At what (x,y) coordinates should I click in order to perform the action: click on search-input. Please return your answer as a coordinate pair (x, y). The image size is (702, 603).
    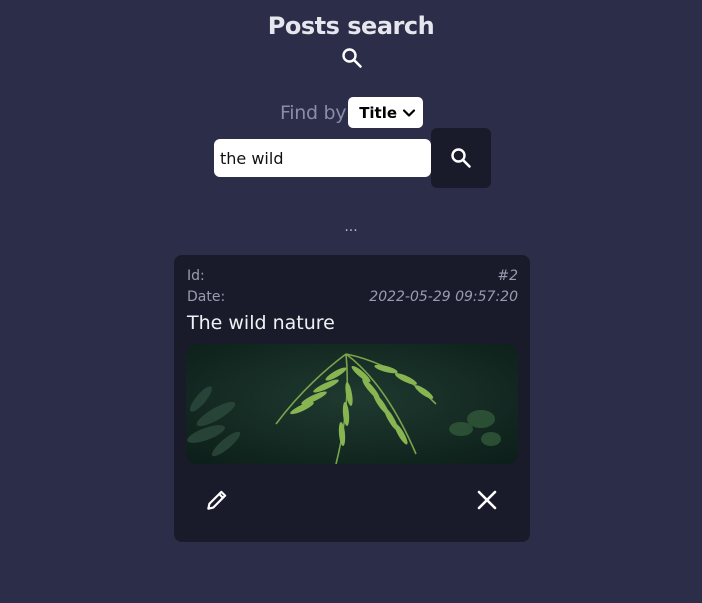
    Looking at the image, I should click on (322, 158).